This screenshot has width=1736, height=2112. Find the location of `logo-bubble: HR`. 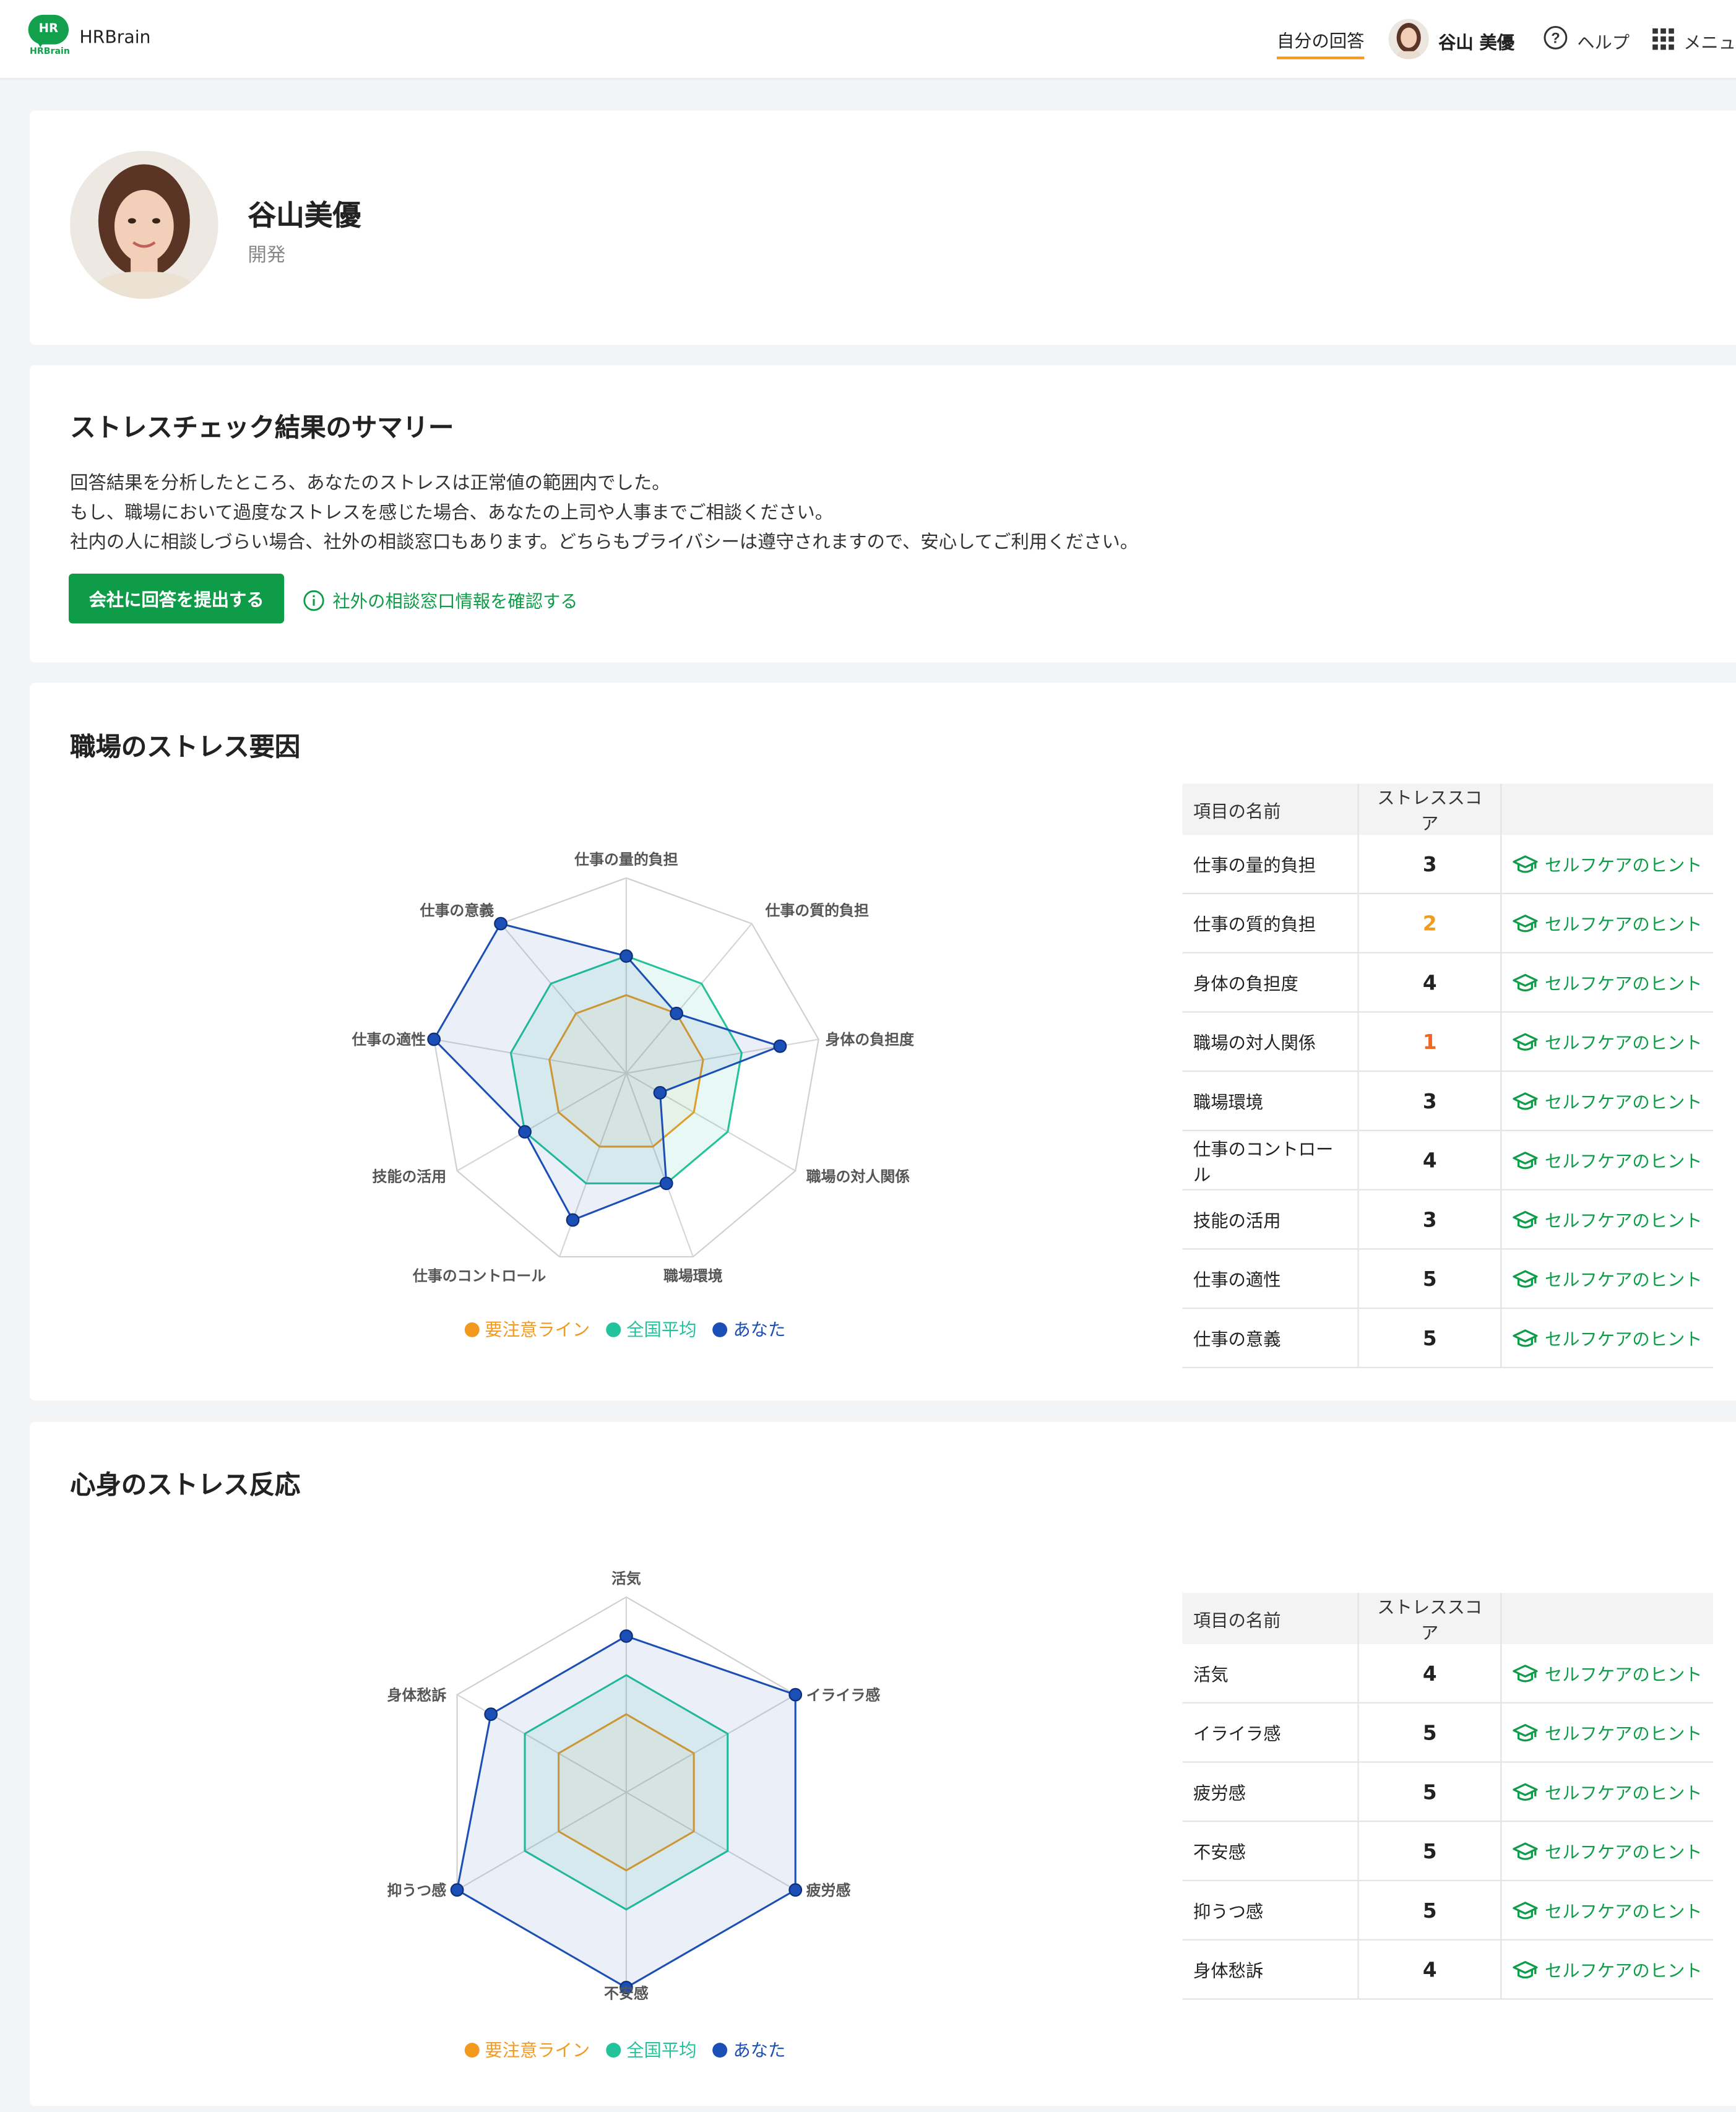

logo-bubble: HR is located at coordinates (48, 29).